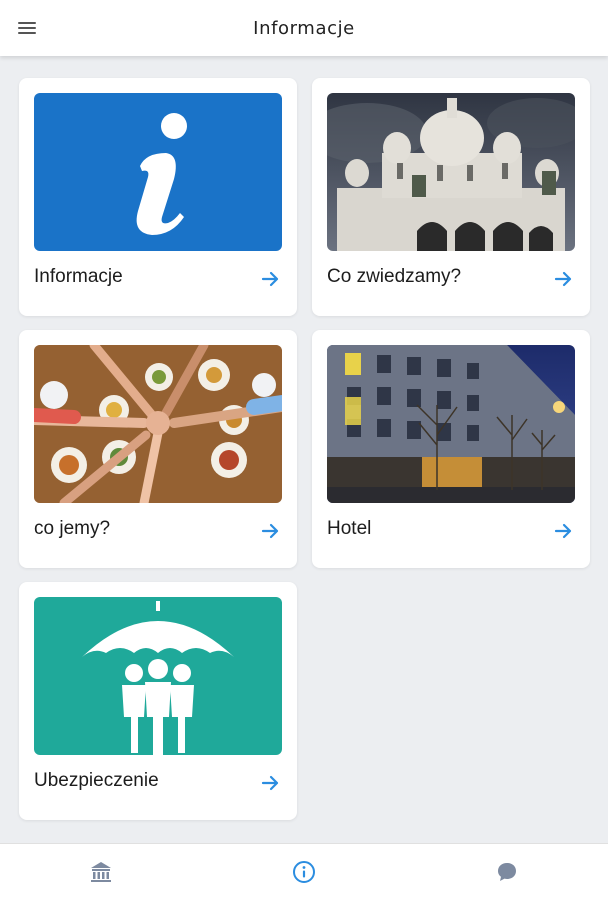  I want to click on dining-image, so click(158, 424).